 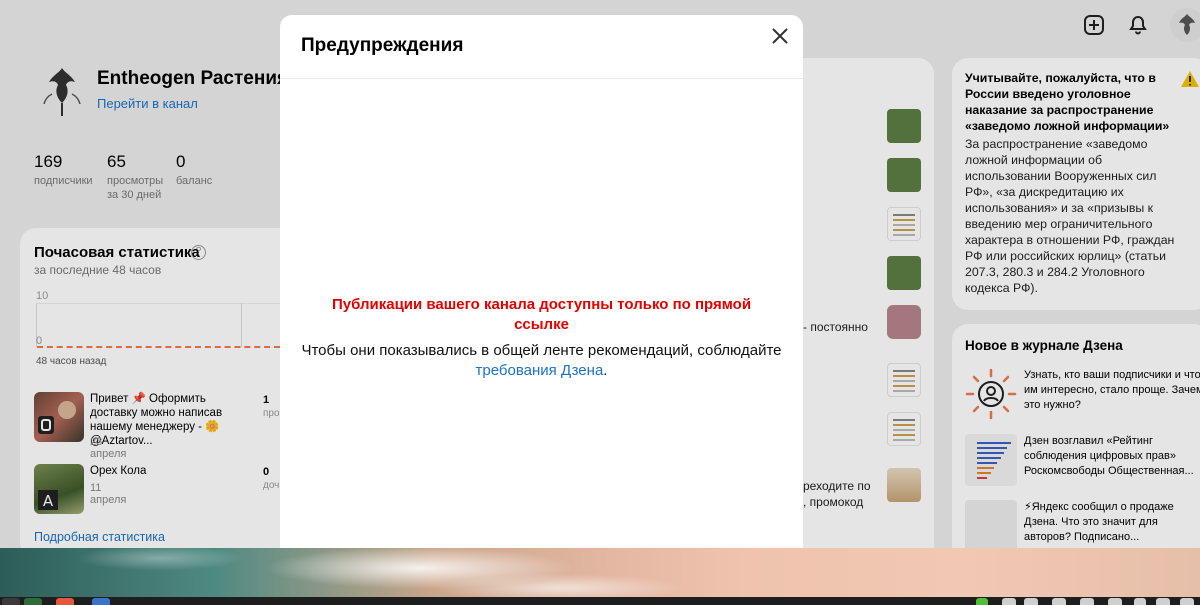 What do you see at coordinates (600, 601) in the screenshot?
I see `taskbar` at bounding box center [600, 601].